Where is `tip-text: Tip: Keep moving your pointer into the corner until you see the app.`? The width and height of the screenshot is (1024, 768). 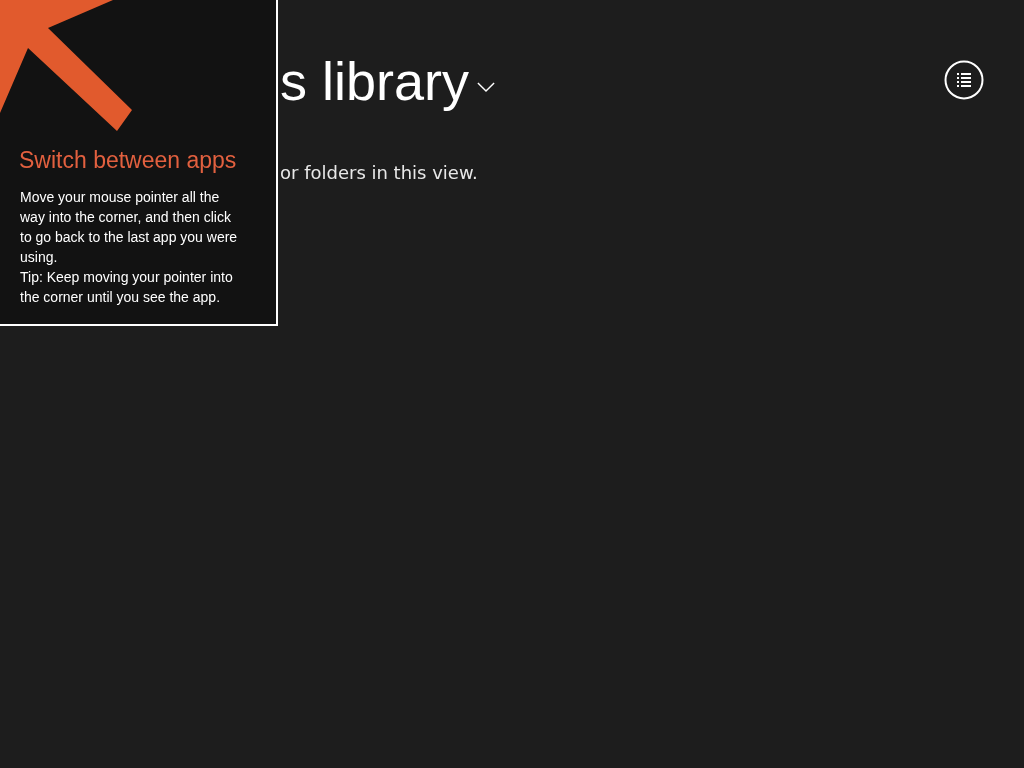
tip-text: Tip: Keep moving your pointer into the corner until you see the app. is located at coordinates (126, 287).